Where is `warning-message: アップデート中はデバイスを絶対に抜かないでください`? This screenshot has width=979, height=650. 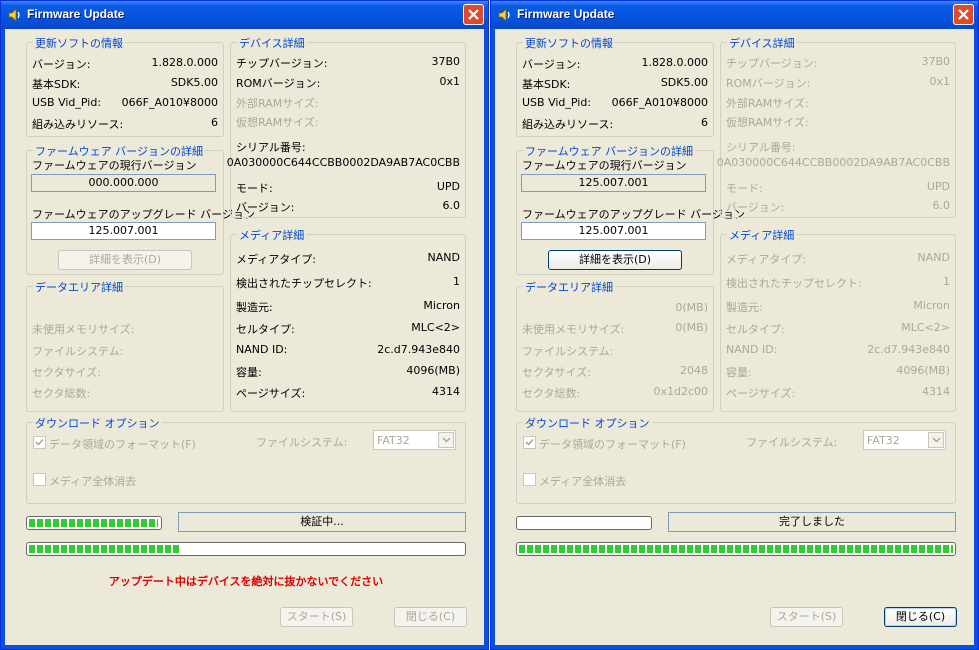
warning-message: アップデート中はデバイスを絶対に抜かないでください is located at coordinates (246, 581).